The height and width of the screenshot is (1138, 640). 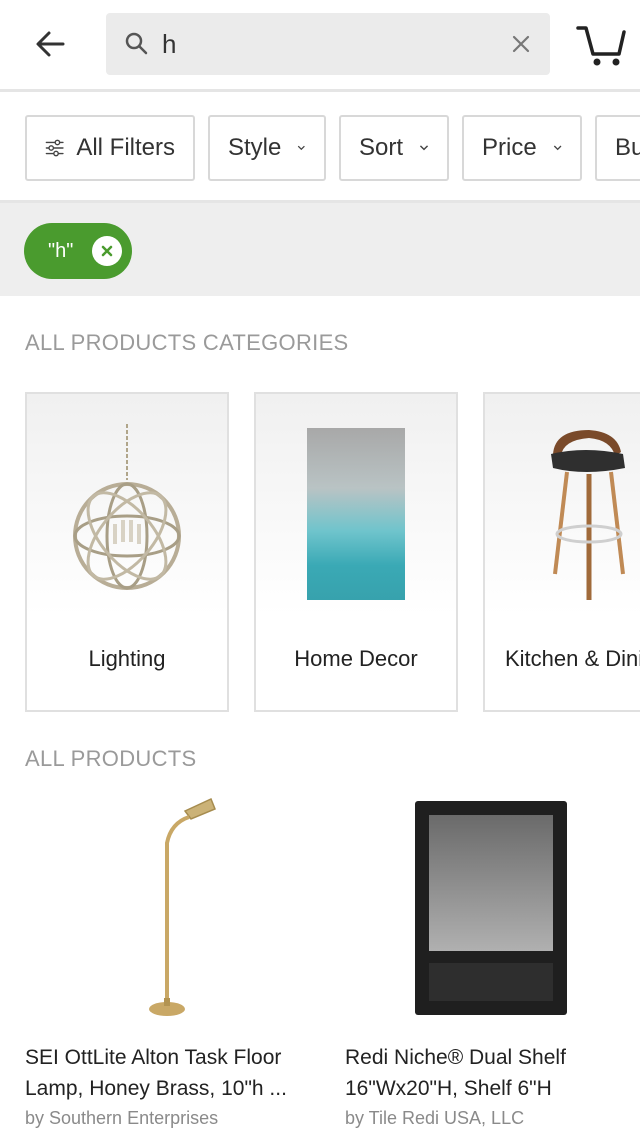 I want to click on category-label: Home Decor, so click(x=356, y=658).